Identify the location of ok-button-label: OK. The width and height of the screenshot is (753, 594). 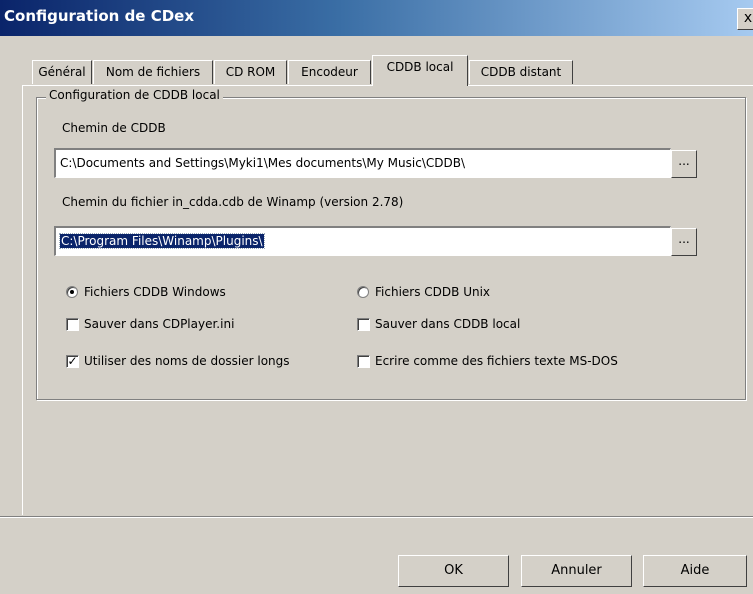
(453, 570).